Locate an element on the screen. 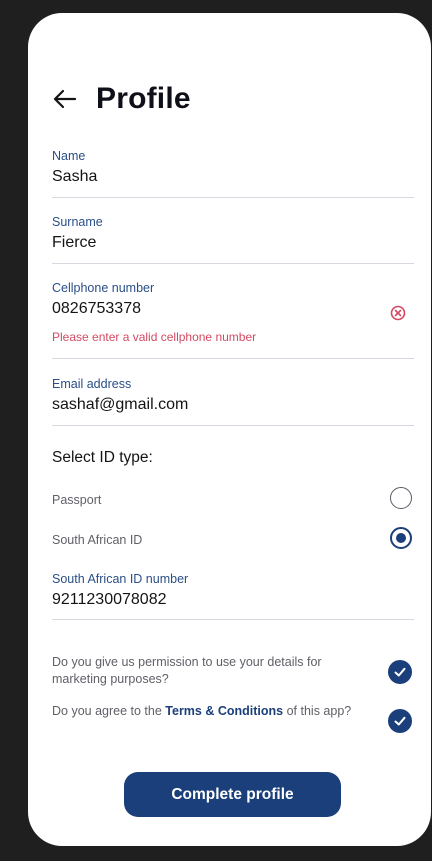 The width and height of the screenshot is (432, 861). id-type-title: Select ID type: is located at coordinates (102, 457).